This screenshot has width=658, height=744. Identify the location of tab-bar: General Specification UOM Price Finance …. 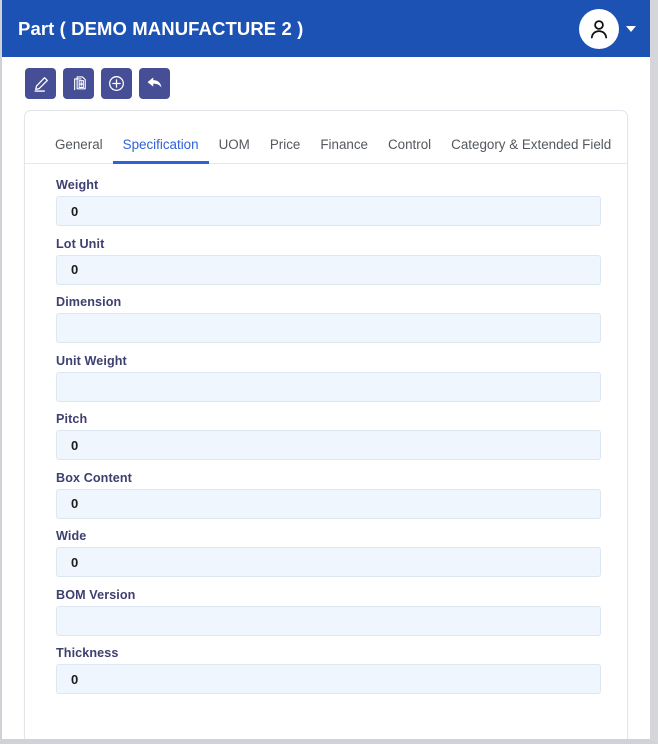
(326, 148).